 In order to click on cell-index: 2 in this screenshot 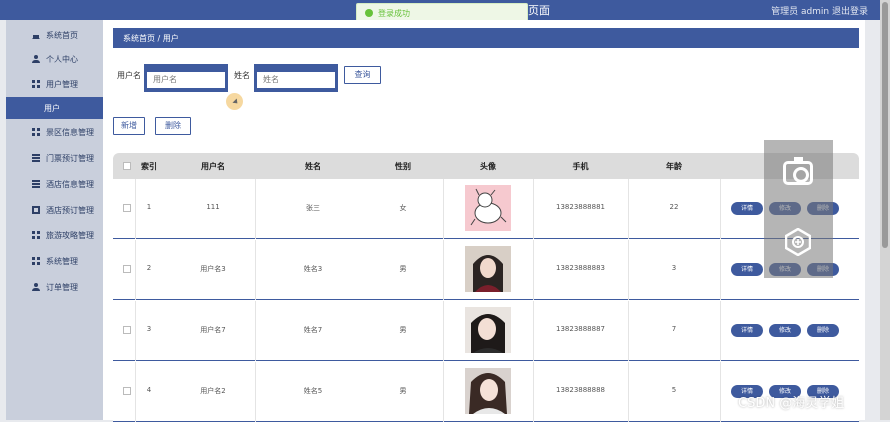, I will do `click(149, 268)`.